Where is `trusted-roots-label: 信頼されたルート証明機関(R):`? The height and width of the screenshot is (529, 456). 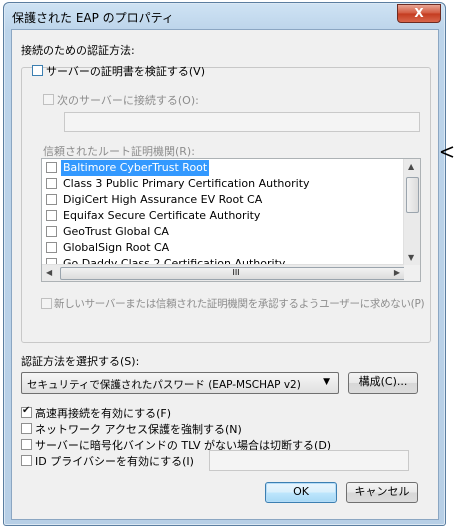 trusted-roots-label: 信頼されたルート証明機関(R): is located at coordinates (119, 151).